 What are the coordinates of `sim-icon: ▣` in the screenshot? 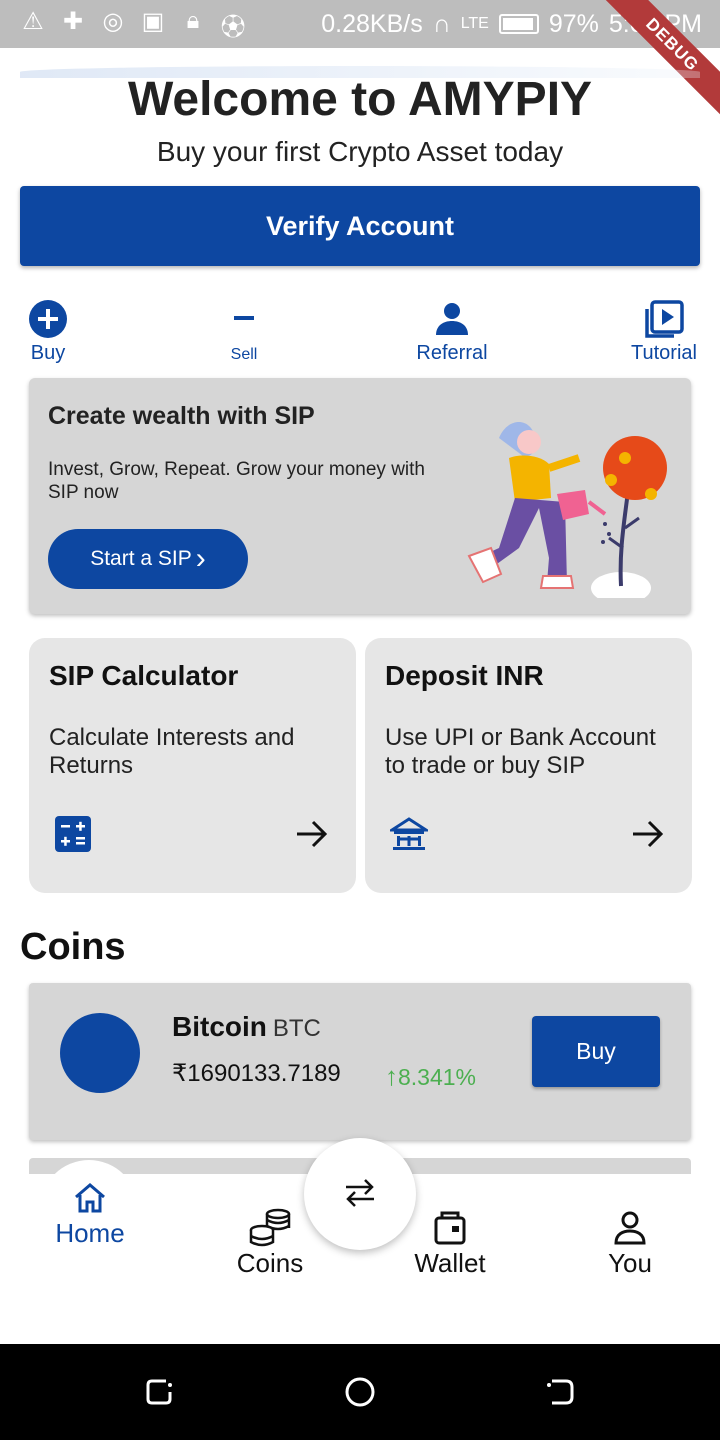 It's located at (153, 21).